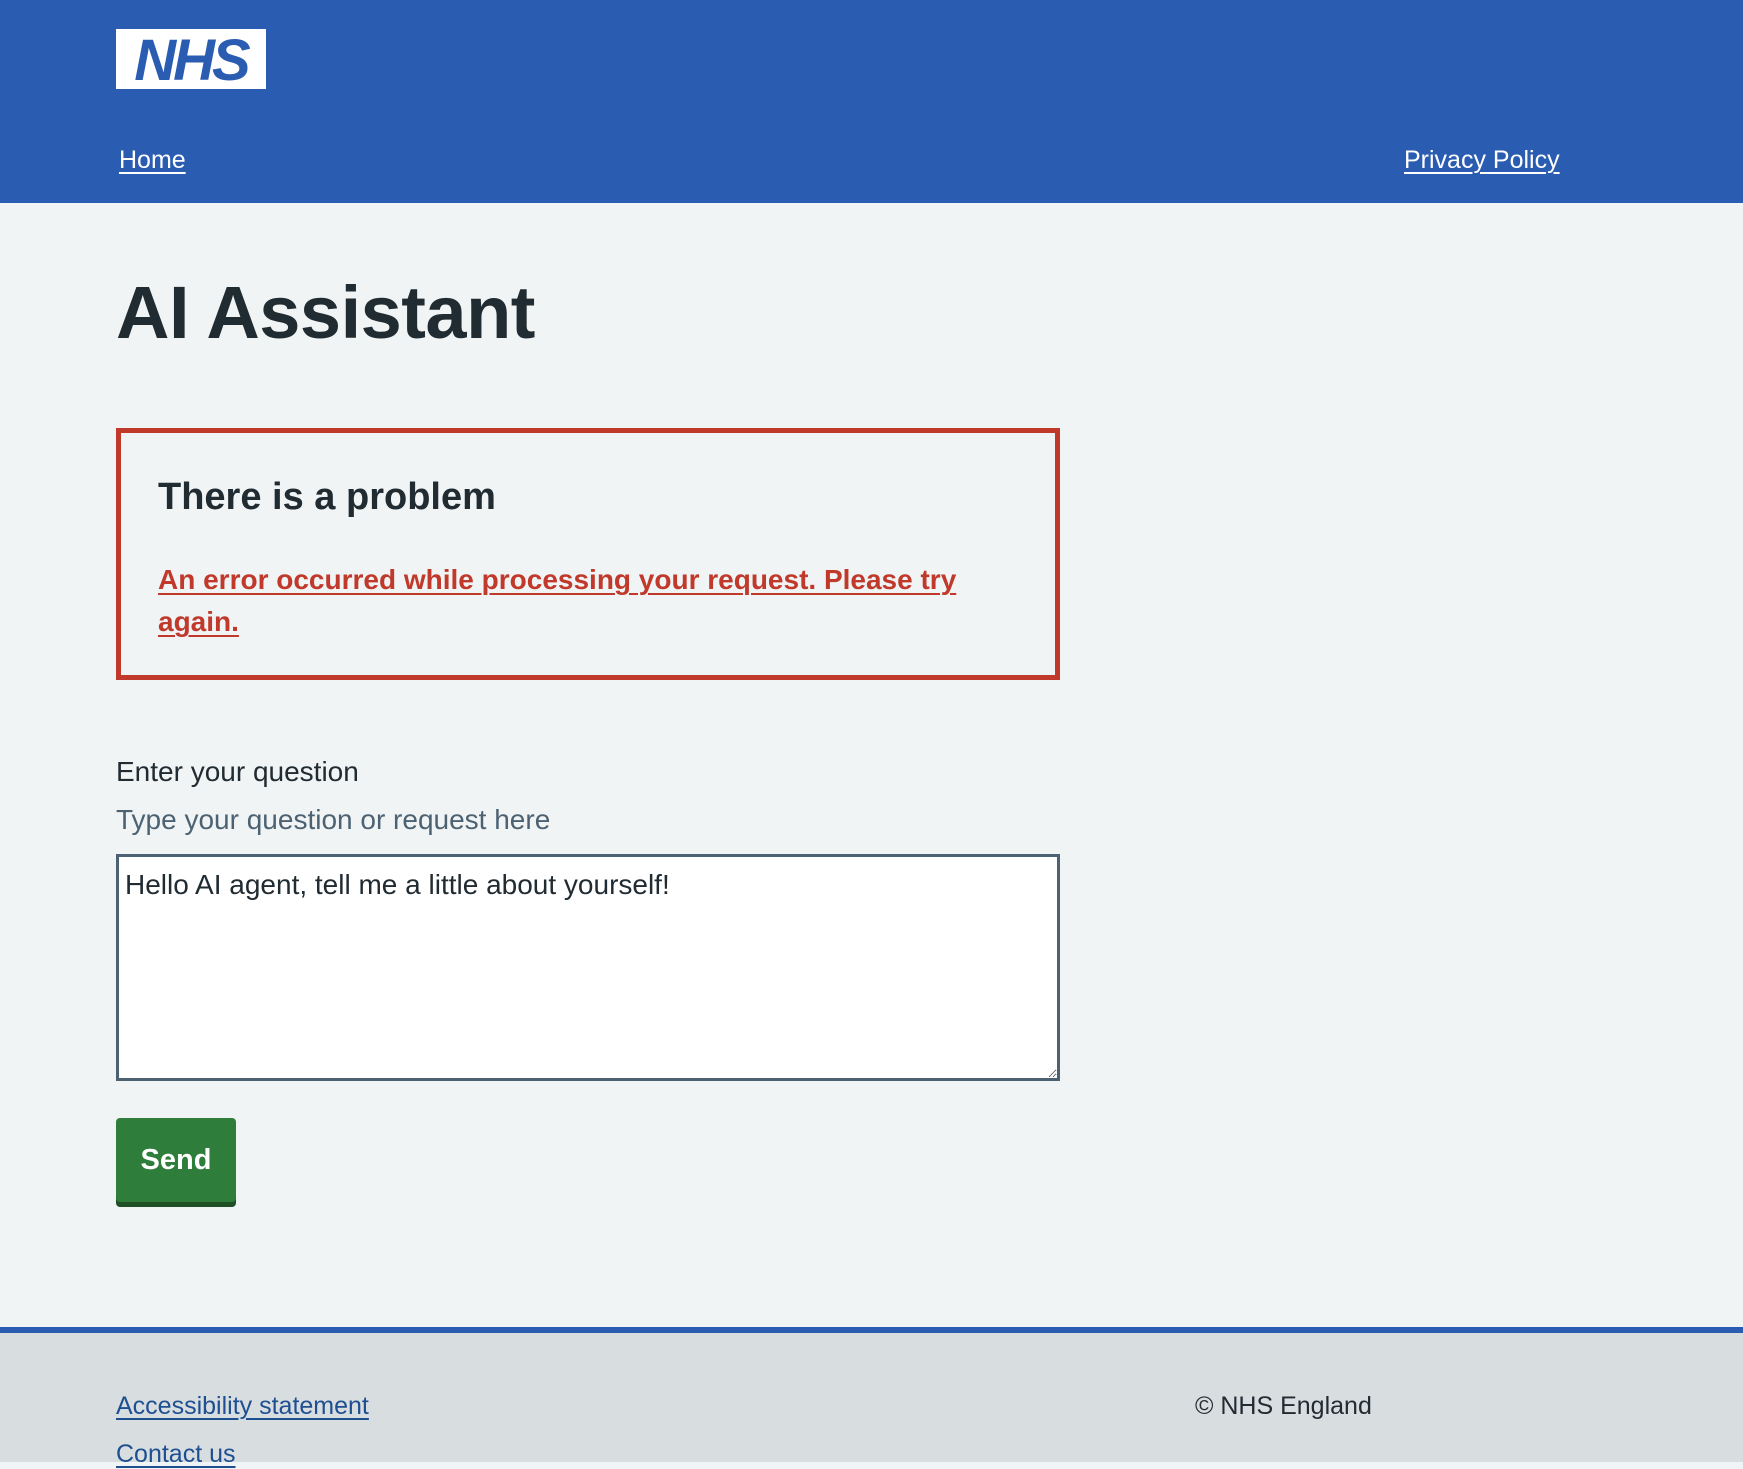 Image resolution: width=1743 pixels, height=1469 pixels. Describe the element at coordinates (1482, 160) in the screenshot. I see `nav-privacy-policy-link: Privacy Policy` at that location.